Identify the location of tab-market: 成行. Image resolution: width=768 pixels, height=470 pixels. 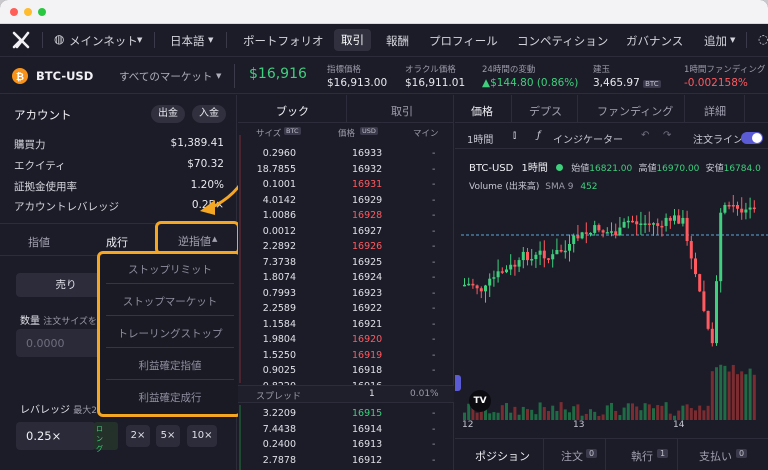
(117, 242).